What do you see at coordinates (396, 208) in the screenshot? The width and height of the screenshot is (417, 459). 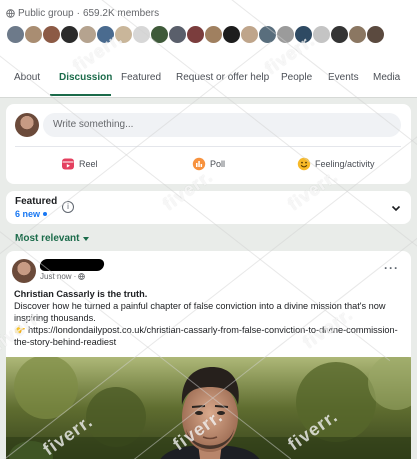 I see `chevron-down-icon` at bounding box center [396, 208].